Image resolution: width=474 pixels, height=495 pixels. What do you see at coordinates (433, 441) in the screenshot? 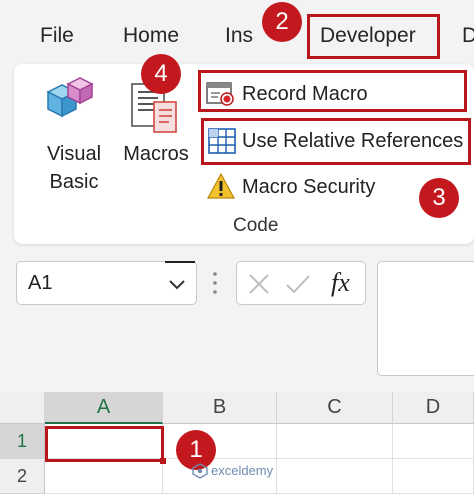
I see `cell-d1` at bounding box center [433, 441].